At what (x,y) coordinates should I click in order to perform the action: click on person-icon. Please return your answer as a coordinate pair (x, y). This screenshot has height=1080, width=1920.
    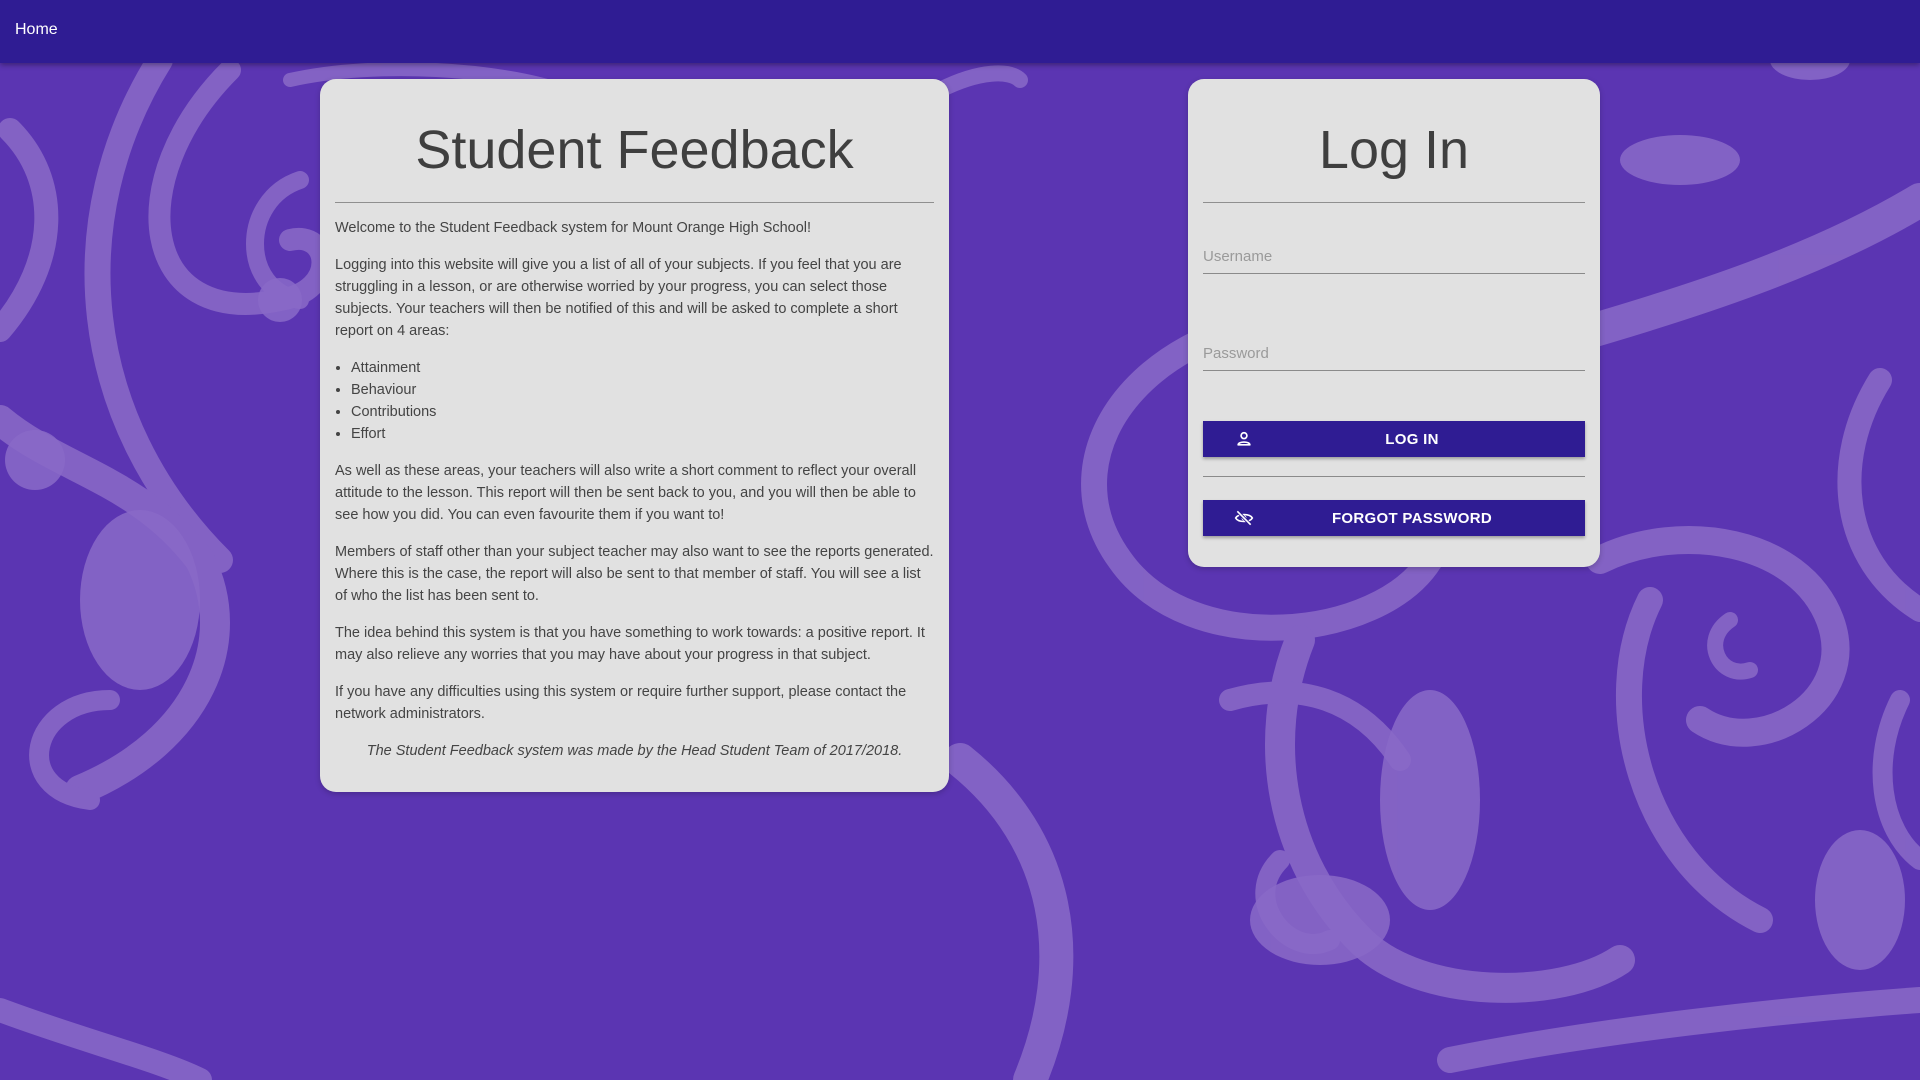
    Looking at the image, I should click on (1244, 438).